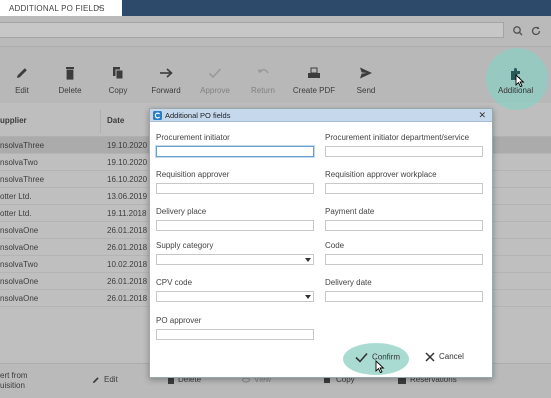 The image size is (551, 398). What do you see at coordinates (235, 182) in the screenshot?
I see `field-requisition-approver: Requisition approver` at bounding box center [235, 182].